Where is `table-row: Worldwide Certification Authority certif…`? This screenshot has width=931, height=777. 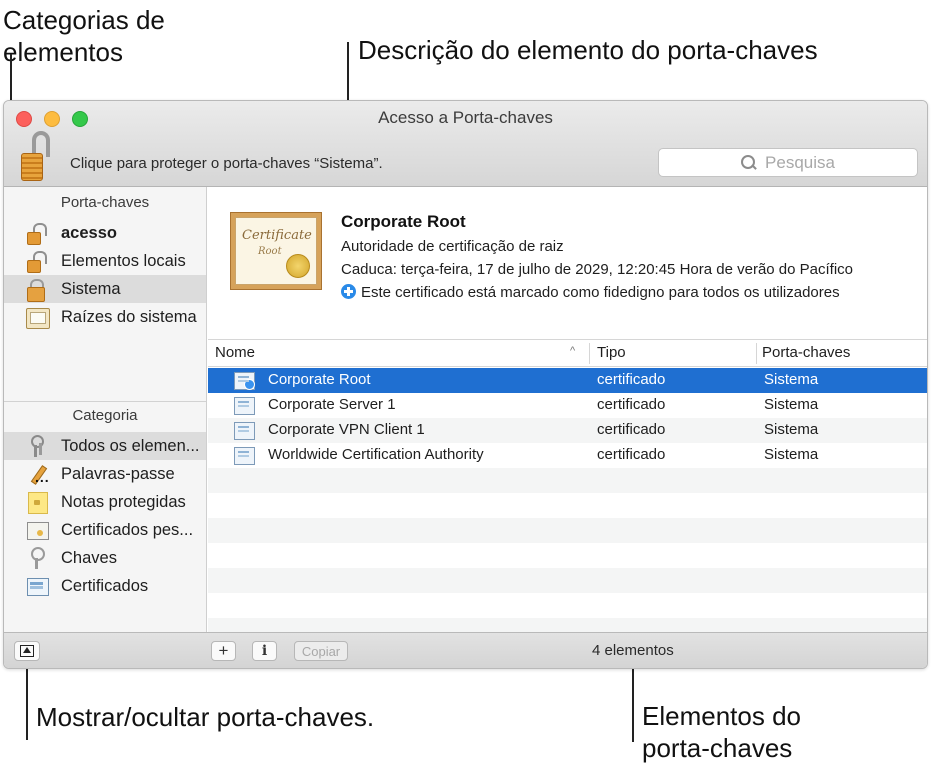
table-row: Worldwide Certification Authority certif… is located at coordinates (567, 455).